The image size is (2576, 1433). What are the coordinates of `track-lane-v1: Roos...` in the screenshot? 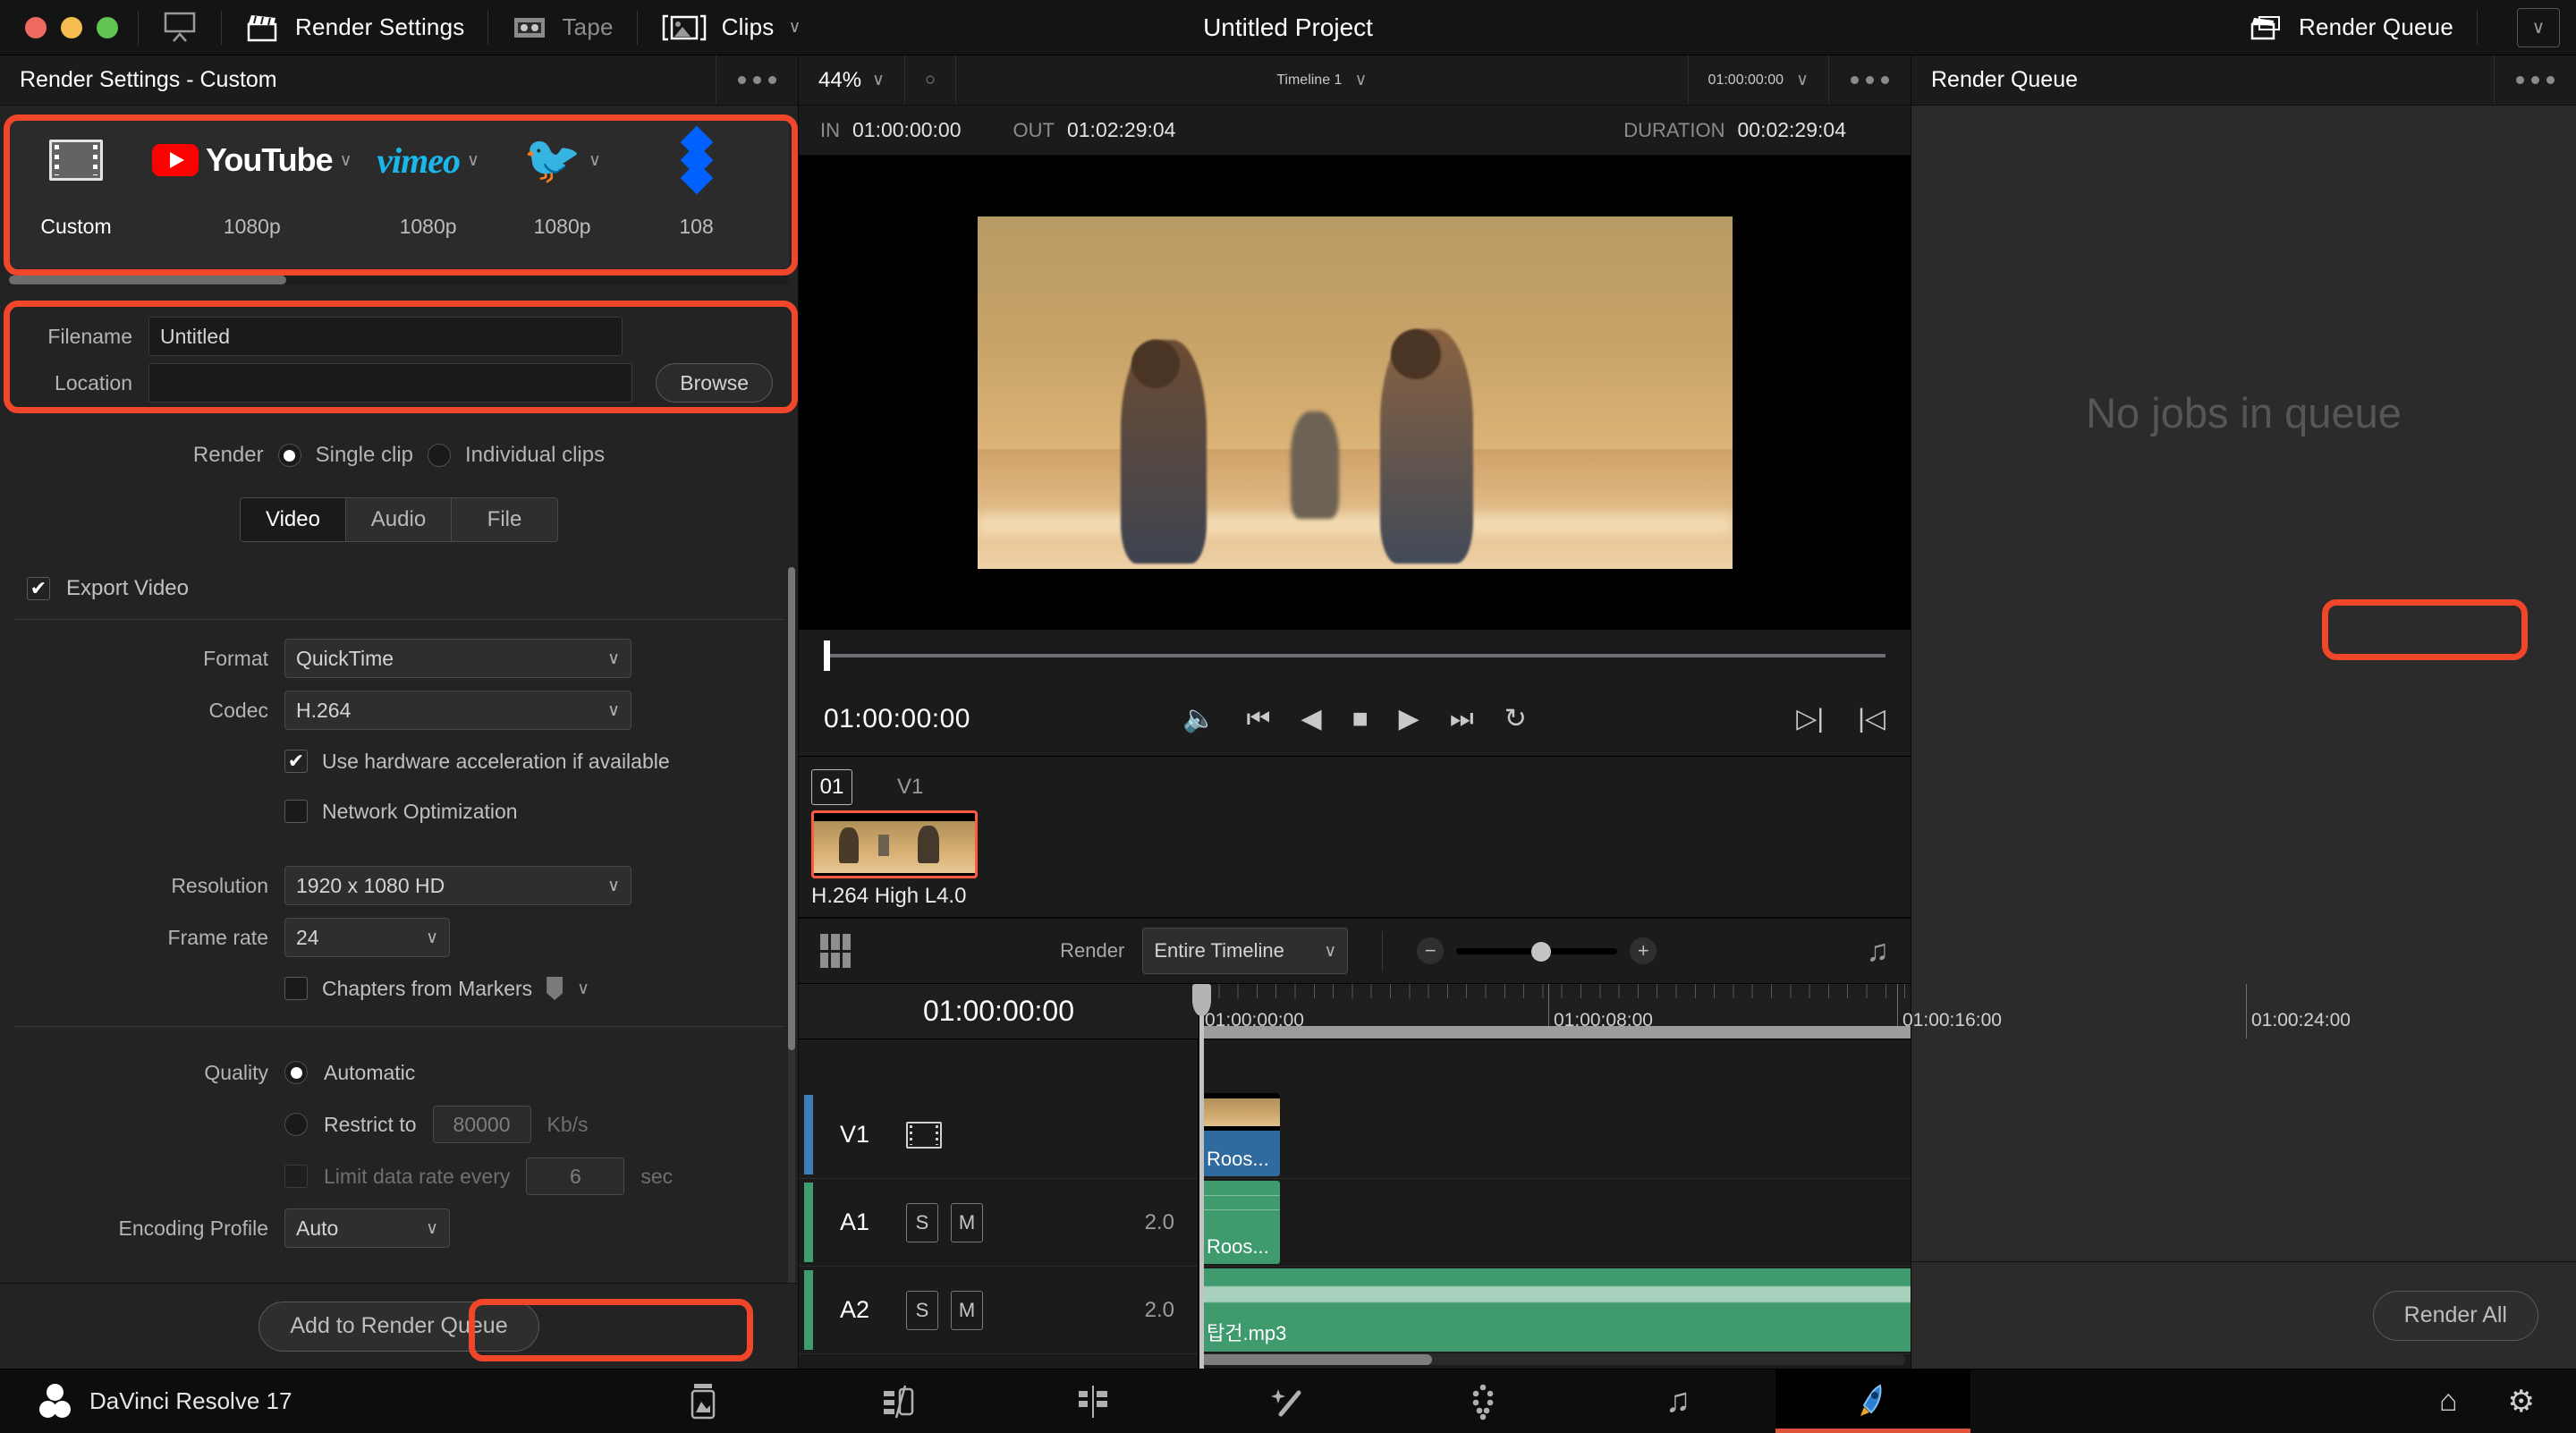 It's located at (1555, 1135).